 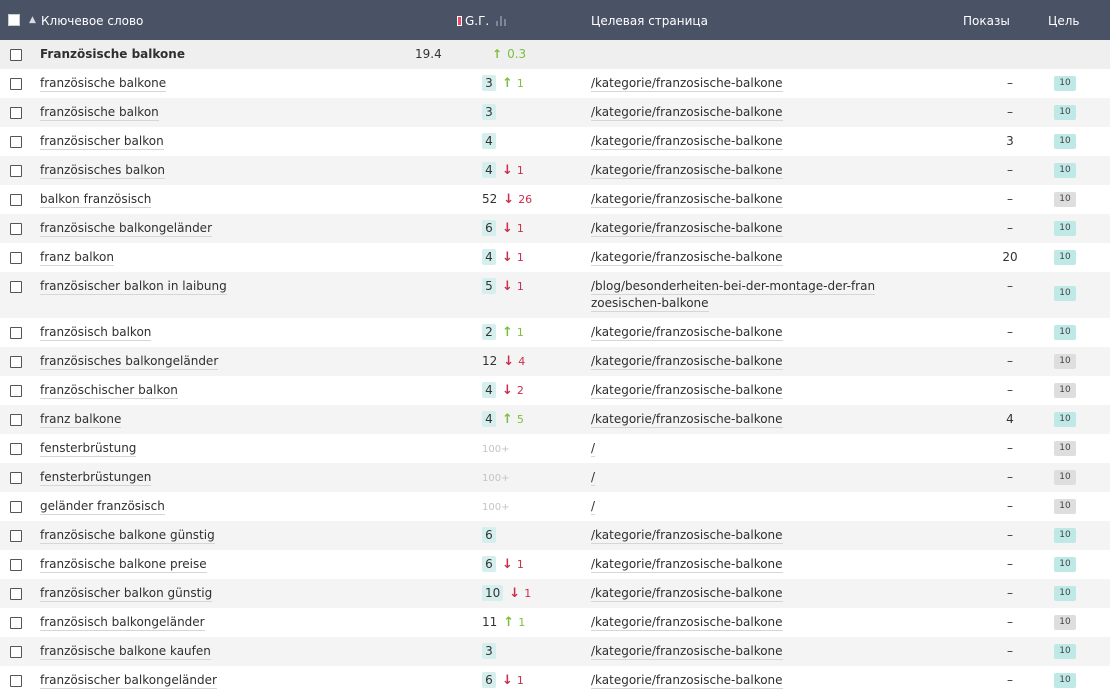 What do you see at coordinates (126, 229) in the screenshot?
I see `keyword-link: französische balkongeländer` at bounding box center [126, 229].